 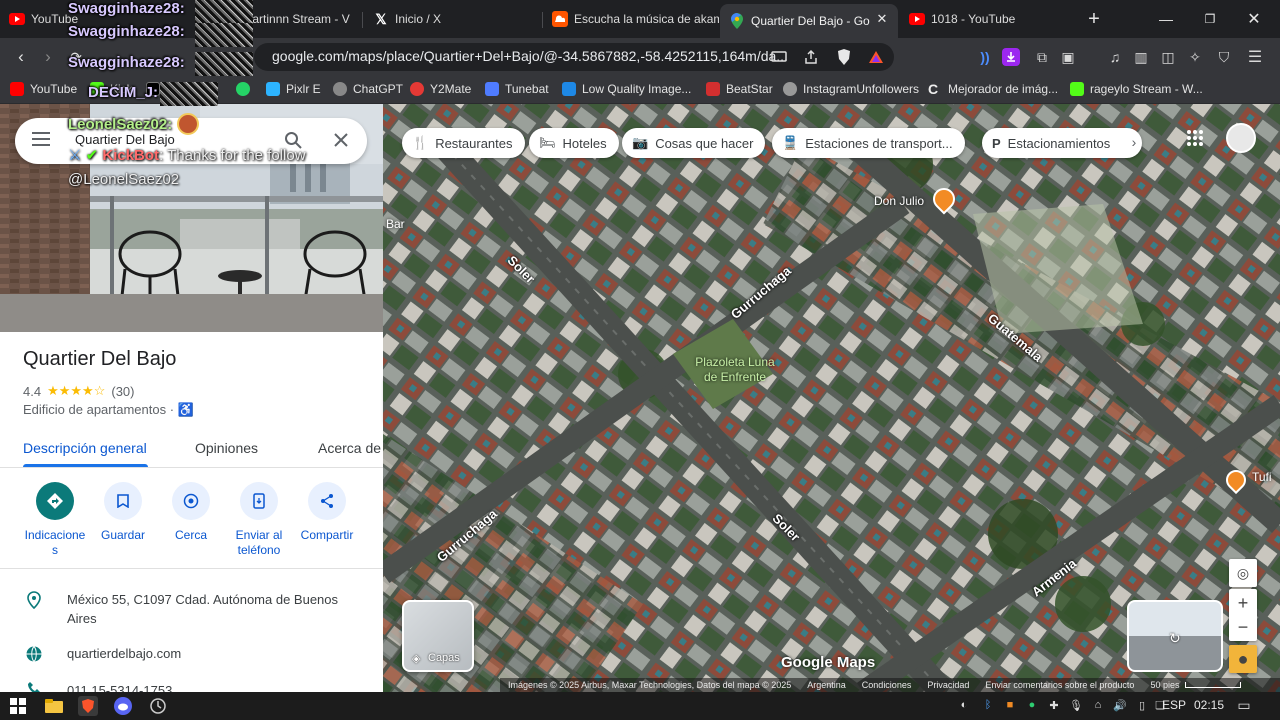 What do you see at coordinates (246, 89) in the screenshot?
I see `bookmark-whatsapp` at bounding box center [246, 89].